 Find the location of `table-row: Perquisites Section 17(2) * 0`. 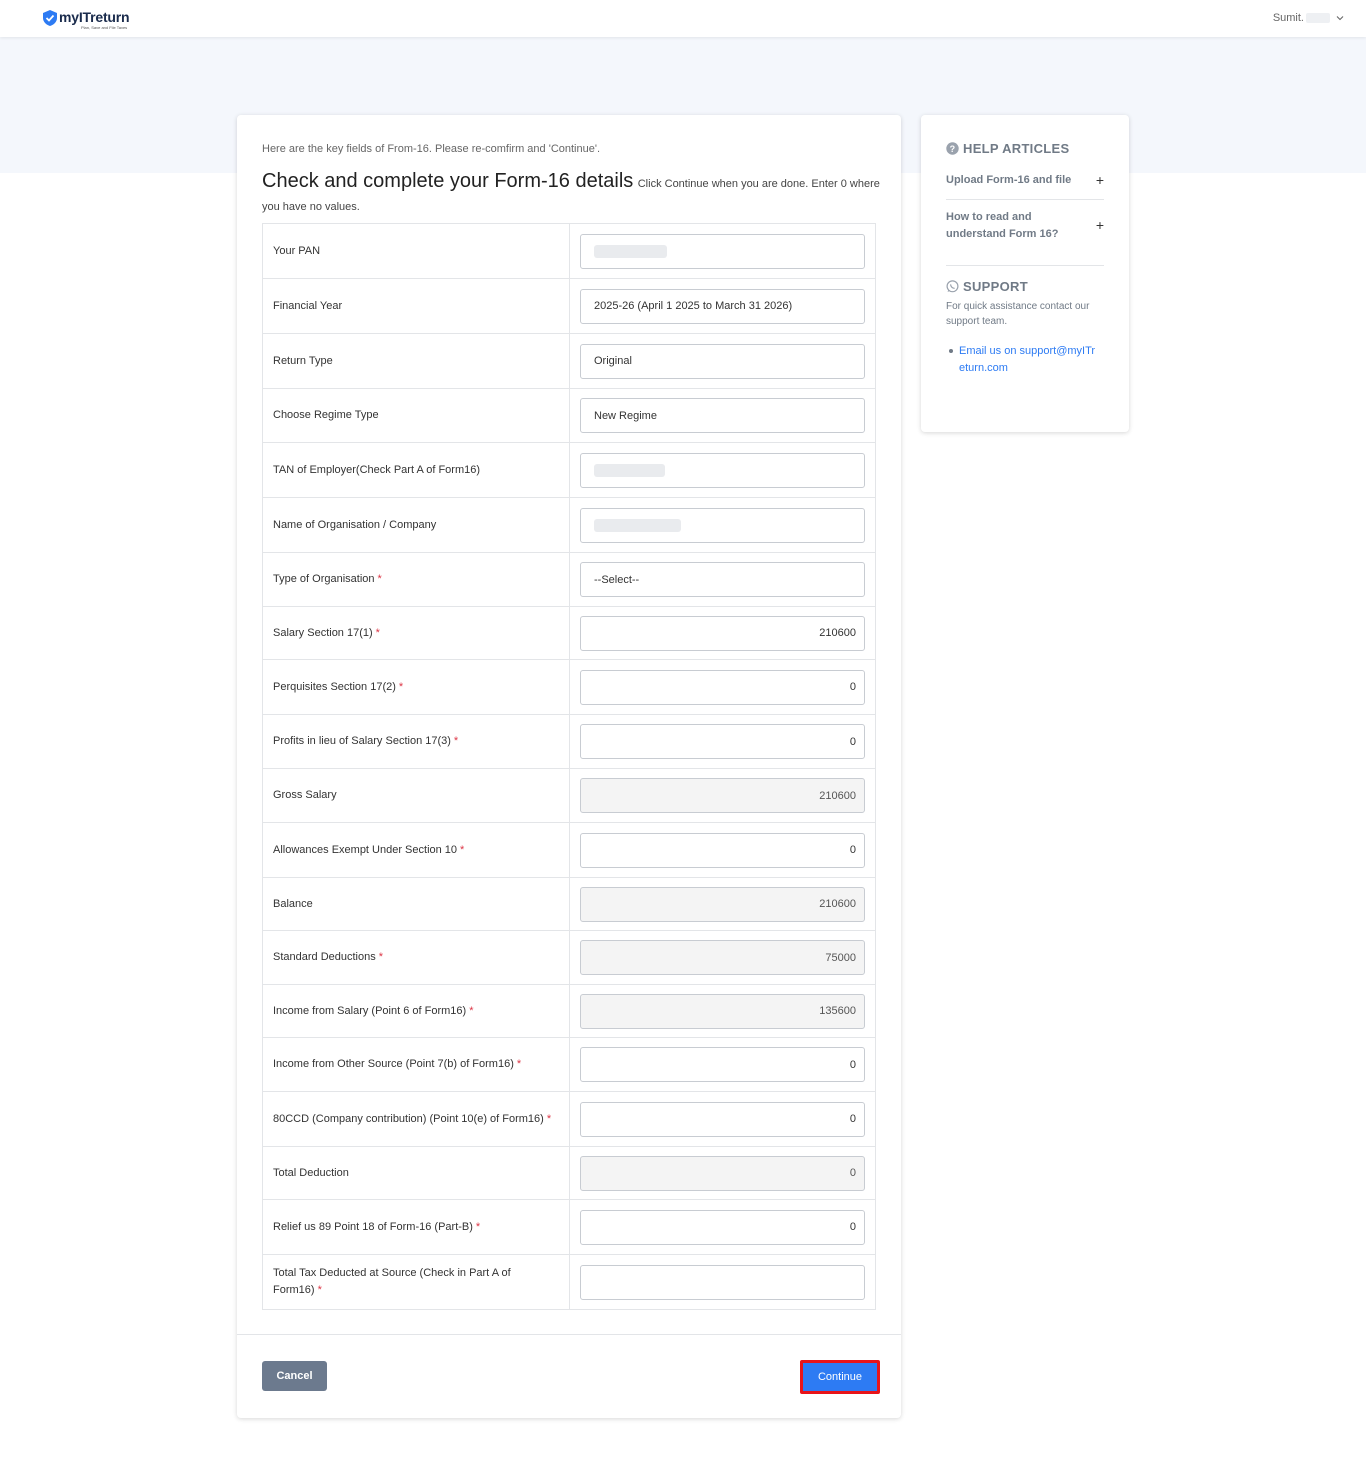

table-row: Perquisites Section 17(2) * 0 is located at coordinates (569, 687).